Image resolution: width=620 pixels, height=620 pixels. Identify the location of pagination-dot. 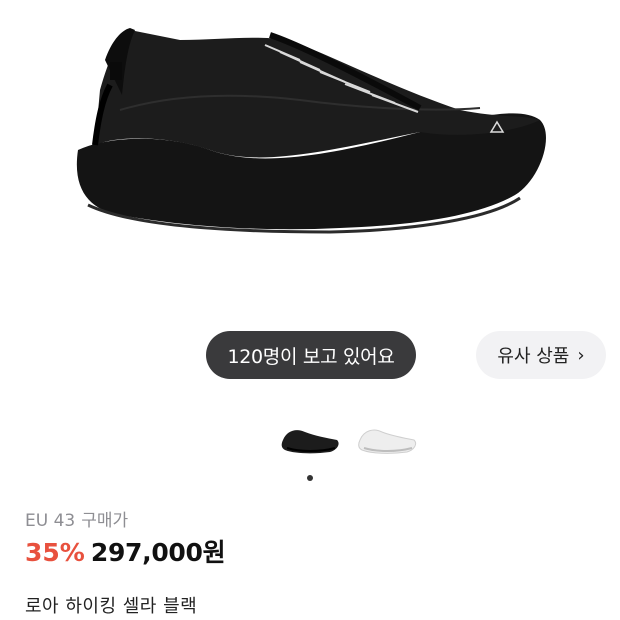
(310, 478).